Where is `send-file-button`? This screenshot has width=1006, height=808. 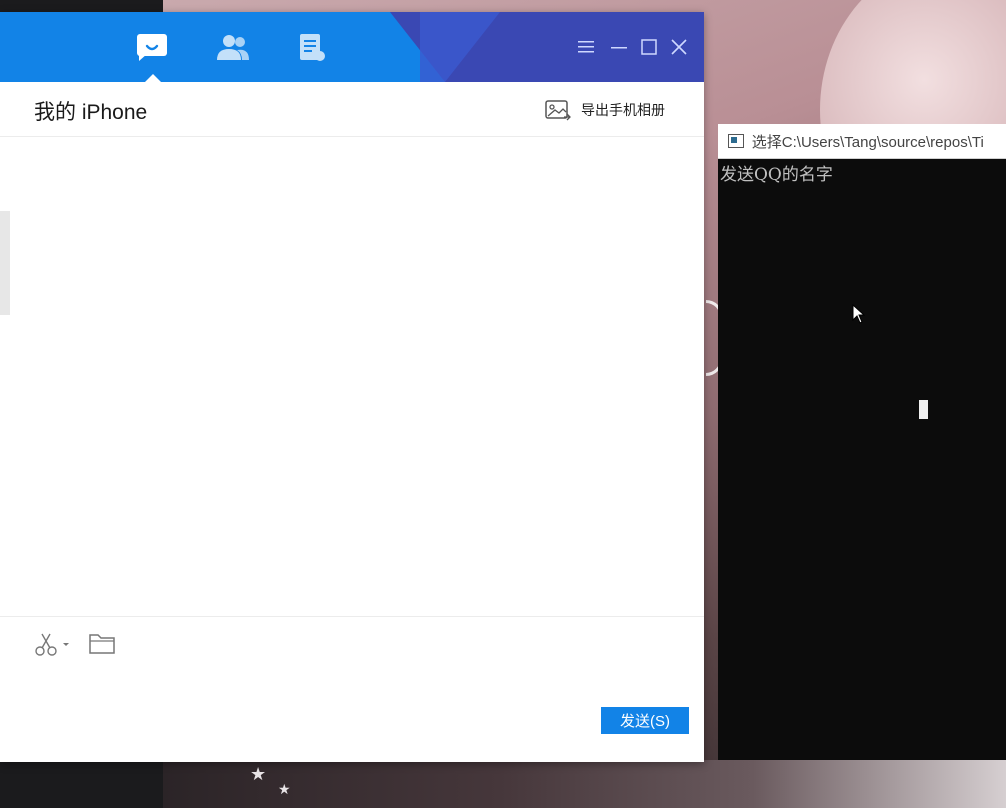 send-file-button is located at coordinates (102, 643).